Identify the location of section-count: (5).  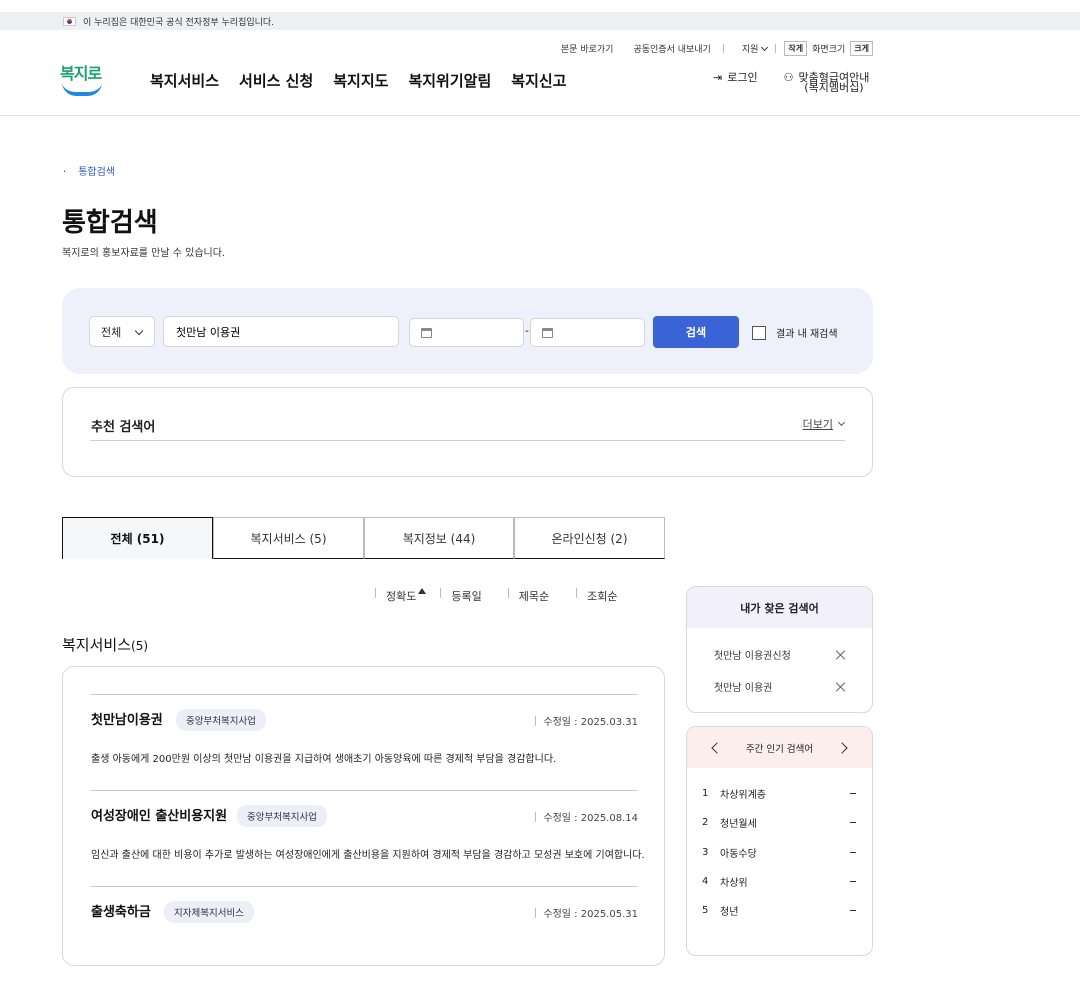
(140, 646).